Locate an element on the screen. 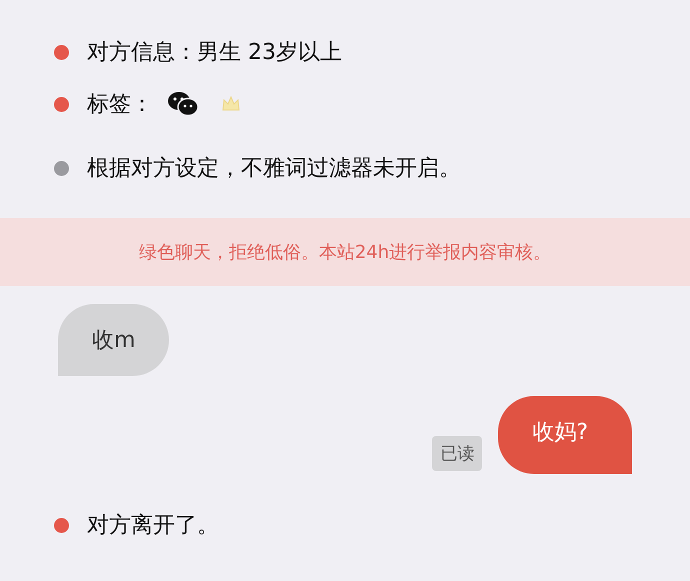 Image resolution: width=690 pixels, height=581 pixels. info-text: 对方信息：男生 23岁以上 is located at coordinates (214, 53).